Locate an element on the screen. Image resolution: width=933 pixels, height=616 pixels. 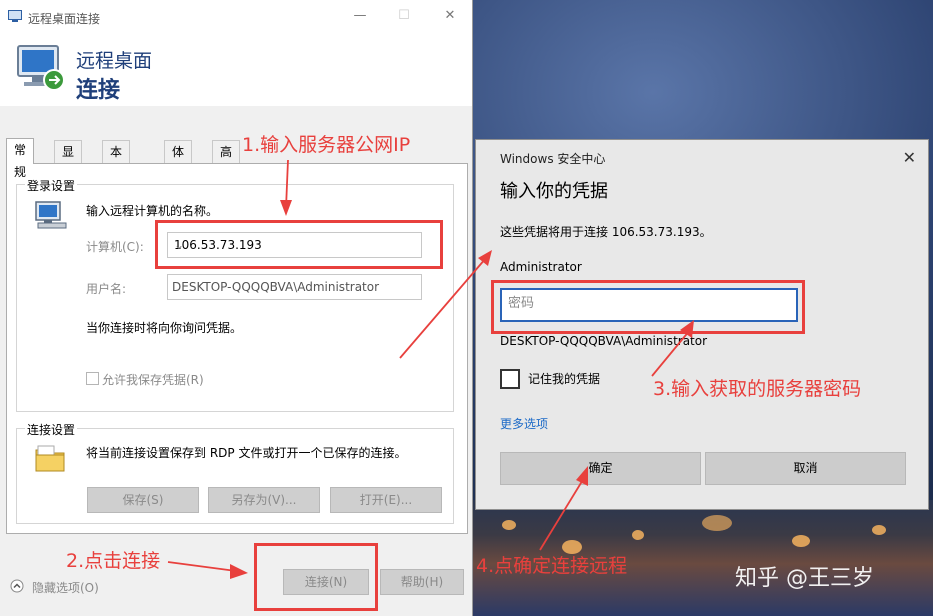
username-field: DESKTOP-QQQQBVA\Administrator is located at coordinates (294, 287).